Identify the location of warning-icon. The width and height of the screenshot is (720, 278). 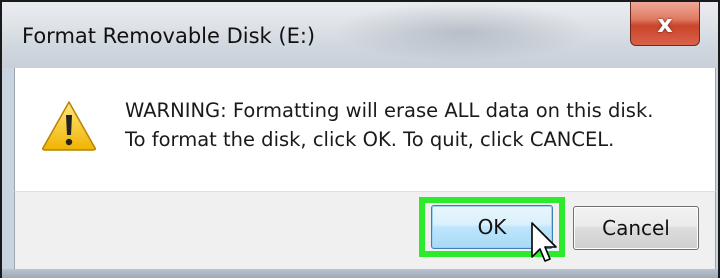
(69, 126).